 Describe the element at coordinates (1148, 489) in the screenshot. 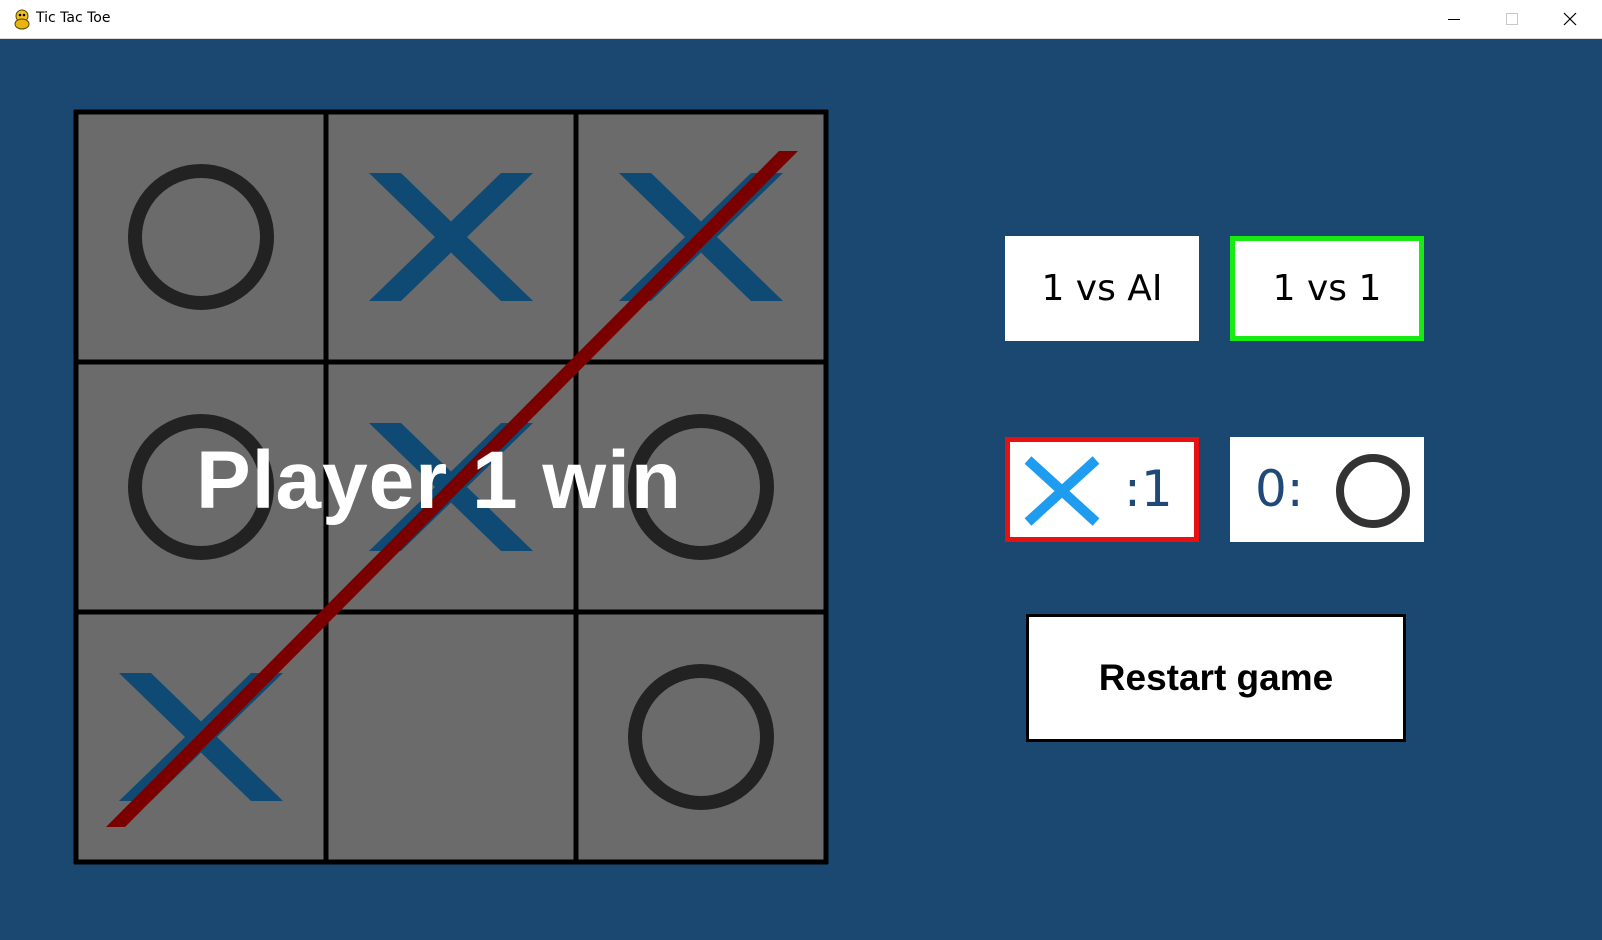

I see `score-x-value: :1` at that location.